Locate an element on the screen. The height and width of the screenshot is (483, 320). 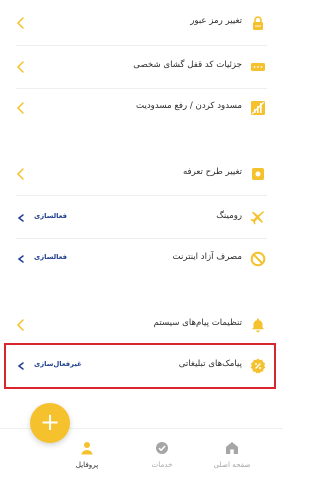
settings-item-system-messages: تنظیمات پیام‌های سیستم is located at coordinates (141, 325).